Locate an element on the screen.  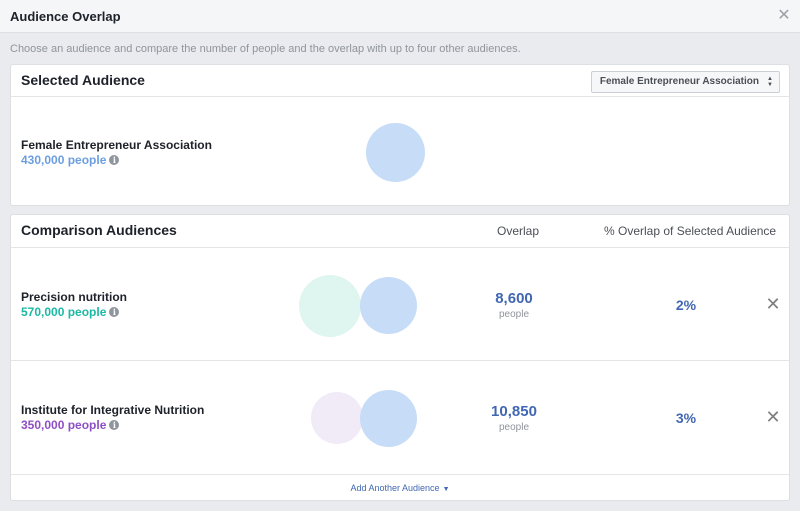
comparison-audience-size-line: 350,000 people i is located at coordinates (70, 425).